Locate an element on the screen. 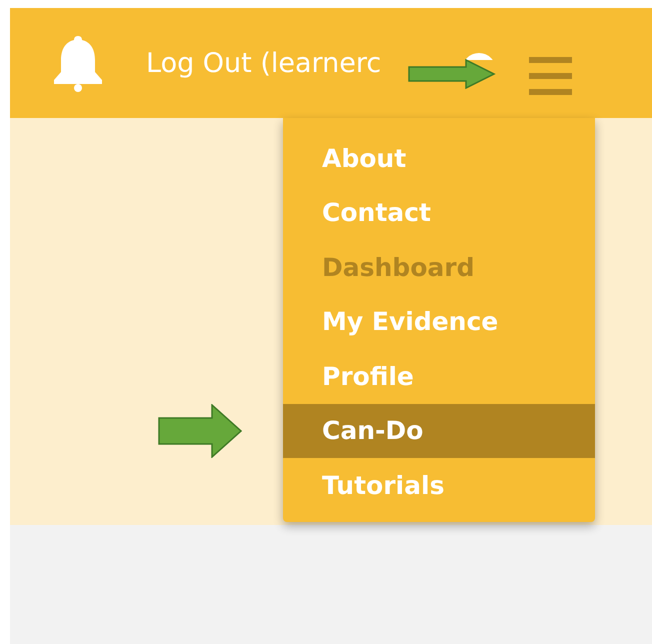 This screenshot has height=644, width=652. menu-item: Can-Do is located at coordinates (439, 431).